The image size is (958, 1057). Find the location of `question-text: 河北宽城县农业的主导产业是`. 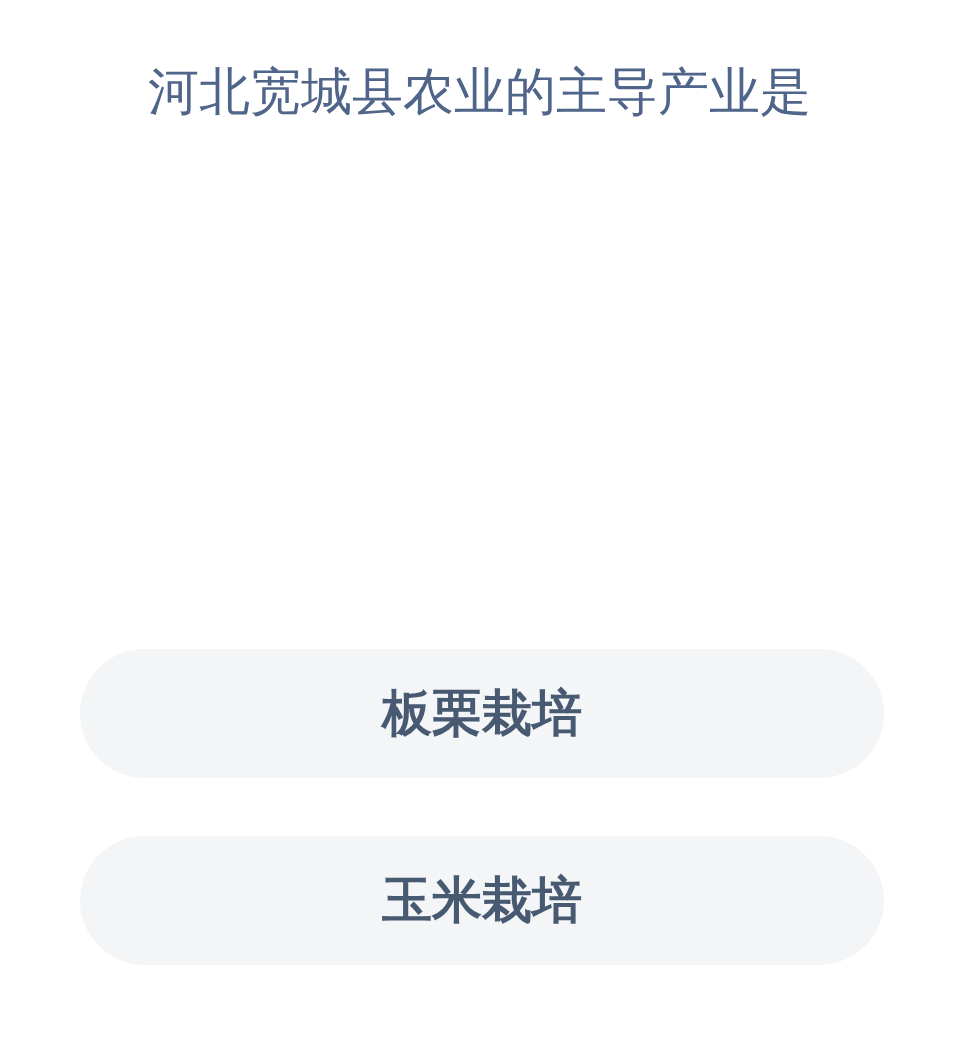

question-text: 河北宽城县农业的主导产业是 is located at coordinates (479, 92).